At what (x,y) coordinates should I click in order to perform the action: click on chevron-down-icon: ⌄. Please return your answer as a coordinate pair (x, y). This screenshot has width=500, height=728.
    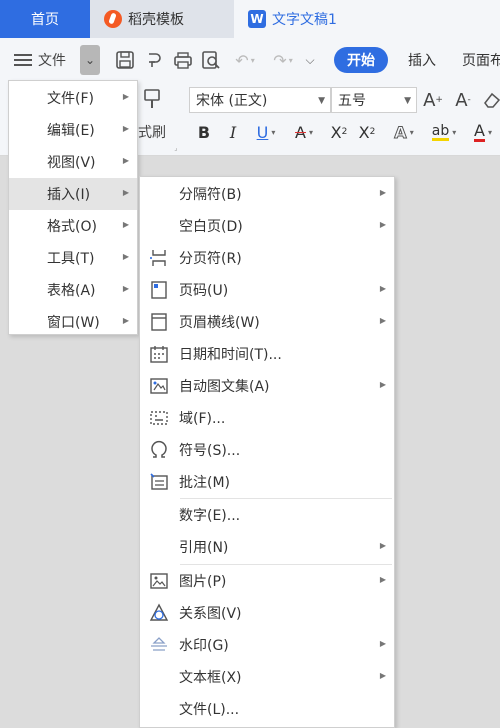
    Looking at the image, I should click on (90, 60).